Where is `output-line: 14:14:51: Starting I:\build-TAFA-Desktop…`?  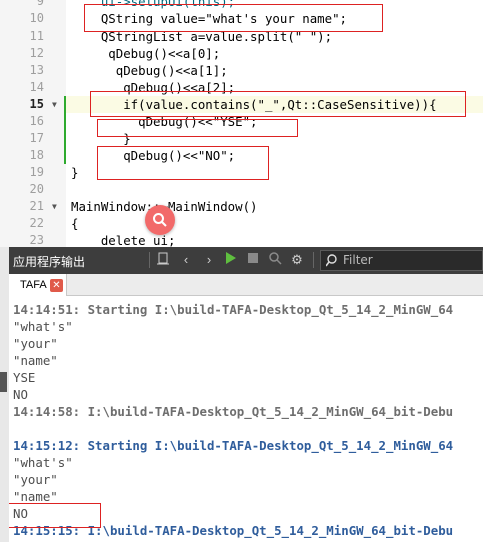 output-line: 14:14:51: Starting I:\build-TAFA-Desktop… is located at coordinates (233, 309).